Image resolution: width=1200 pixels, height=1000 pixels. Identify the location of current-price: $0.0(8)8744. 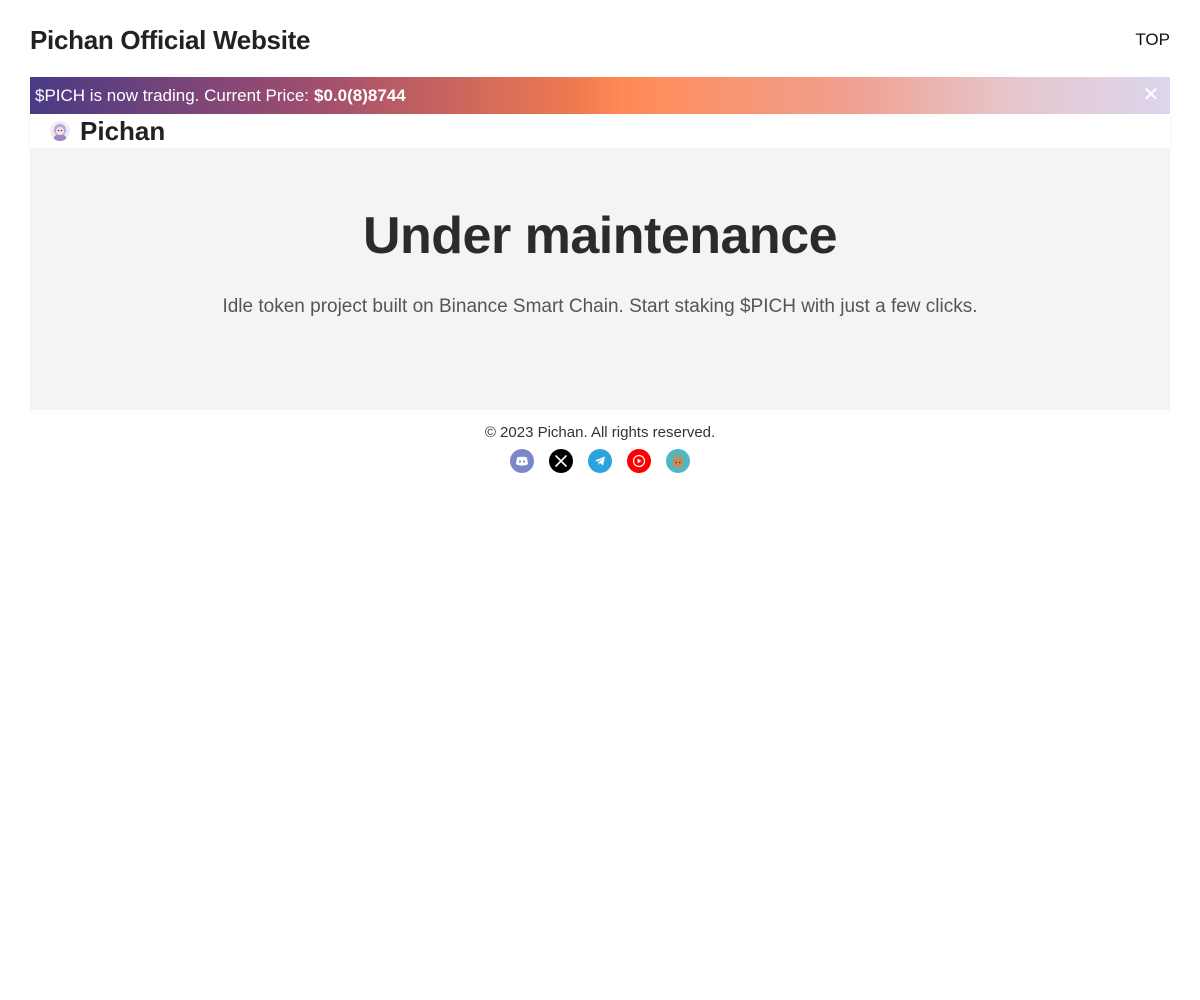
(360, 95).